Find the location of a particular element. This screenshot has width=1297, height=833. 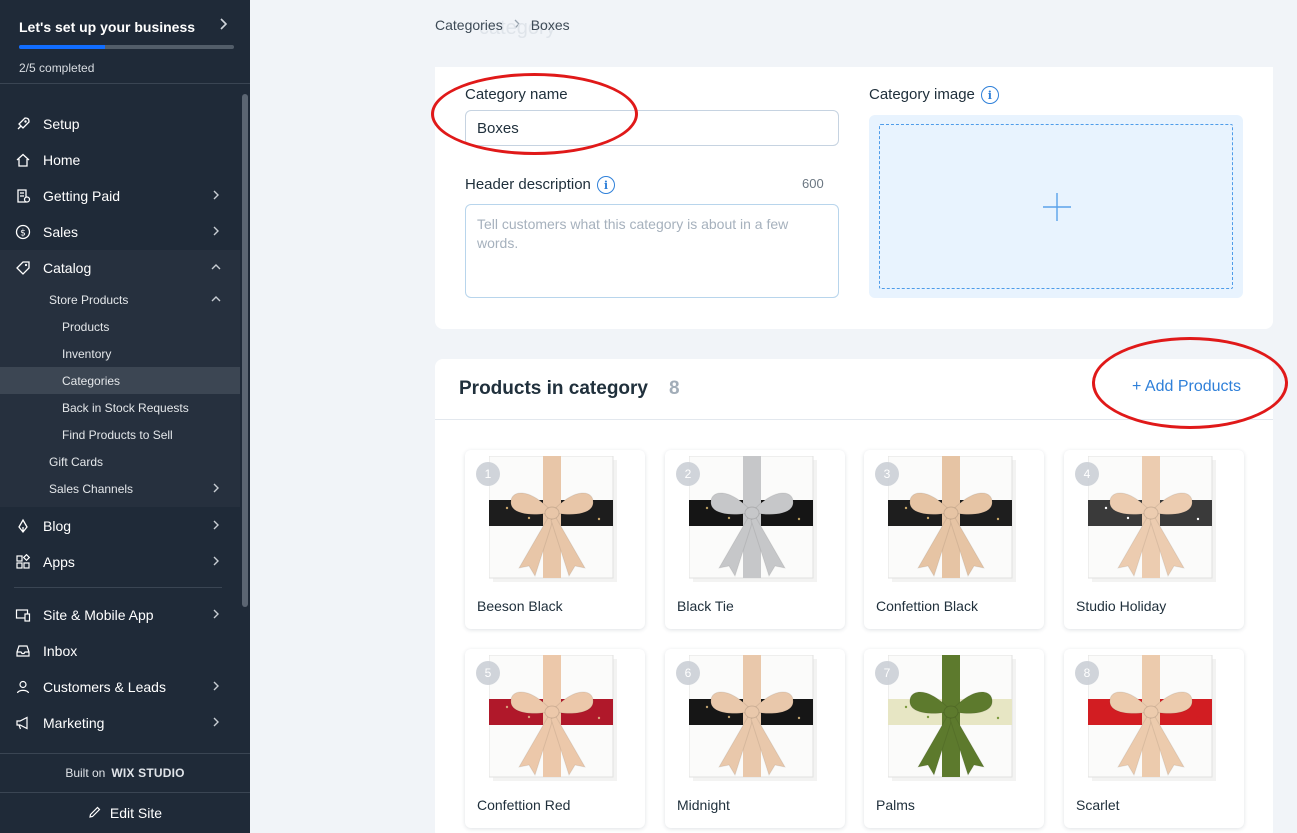

product-index-badge: 6 is located at coordinates (688, 673).